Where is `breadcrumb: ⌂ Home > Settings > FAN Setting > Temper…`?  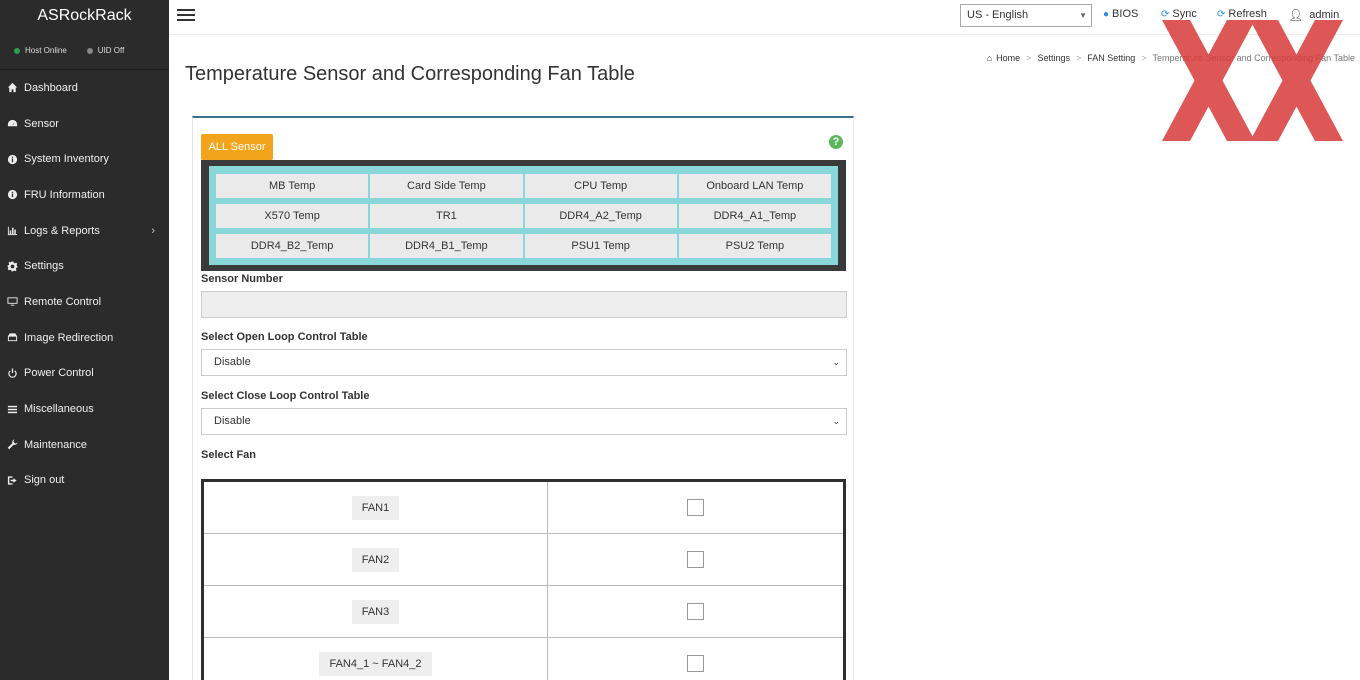
breadcrumb: ⌂ Home > Settings > FAN Setting > Temper… is located at coordinates (1171, 58).